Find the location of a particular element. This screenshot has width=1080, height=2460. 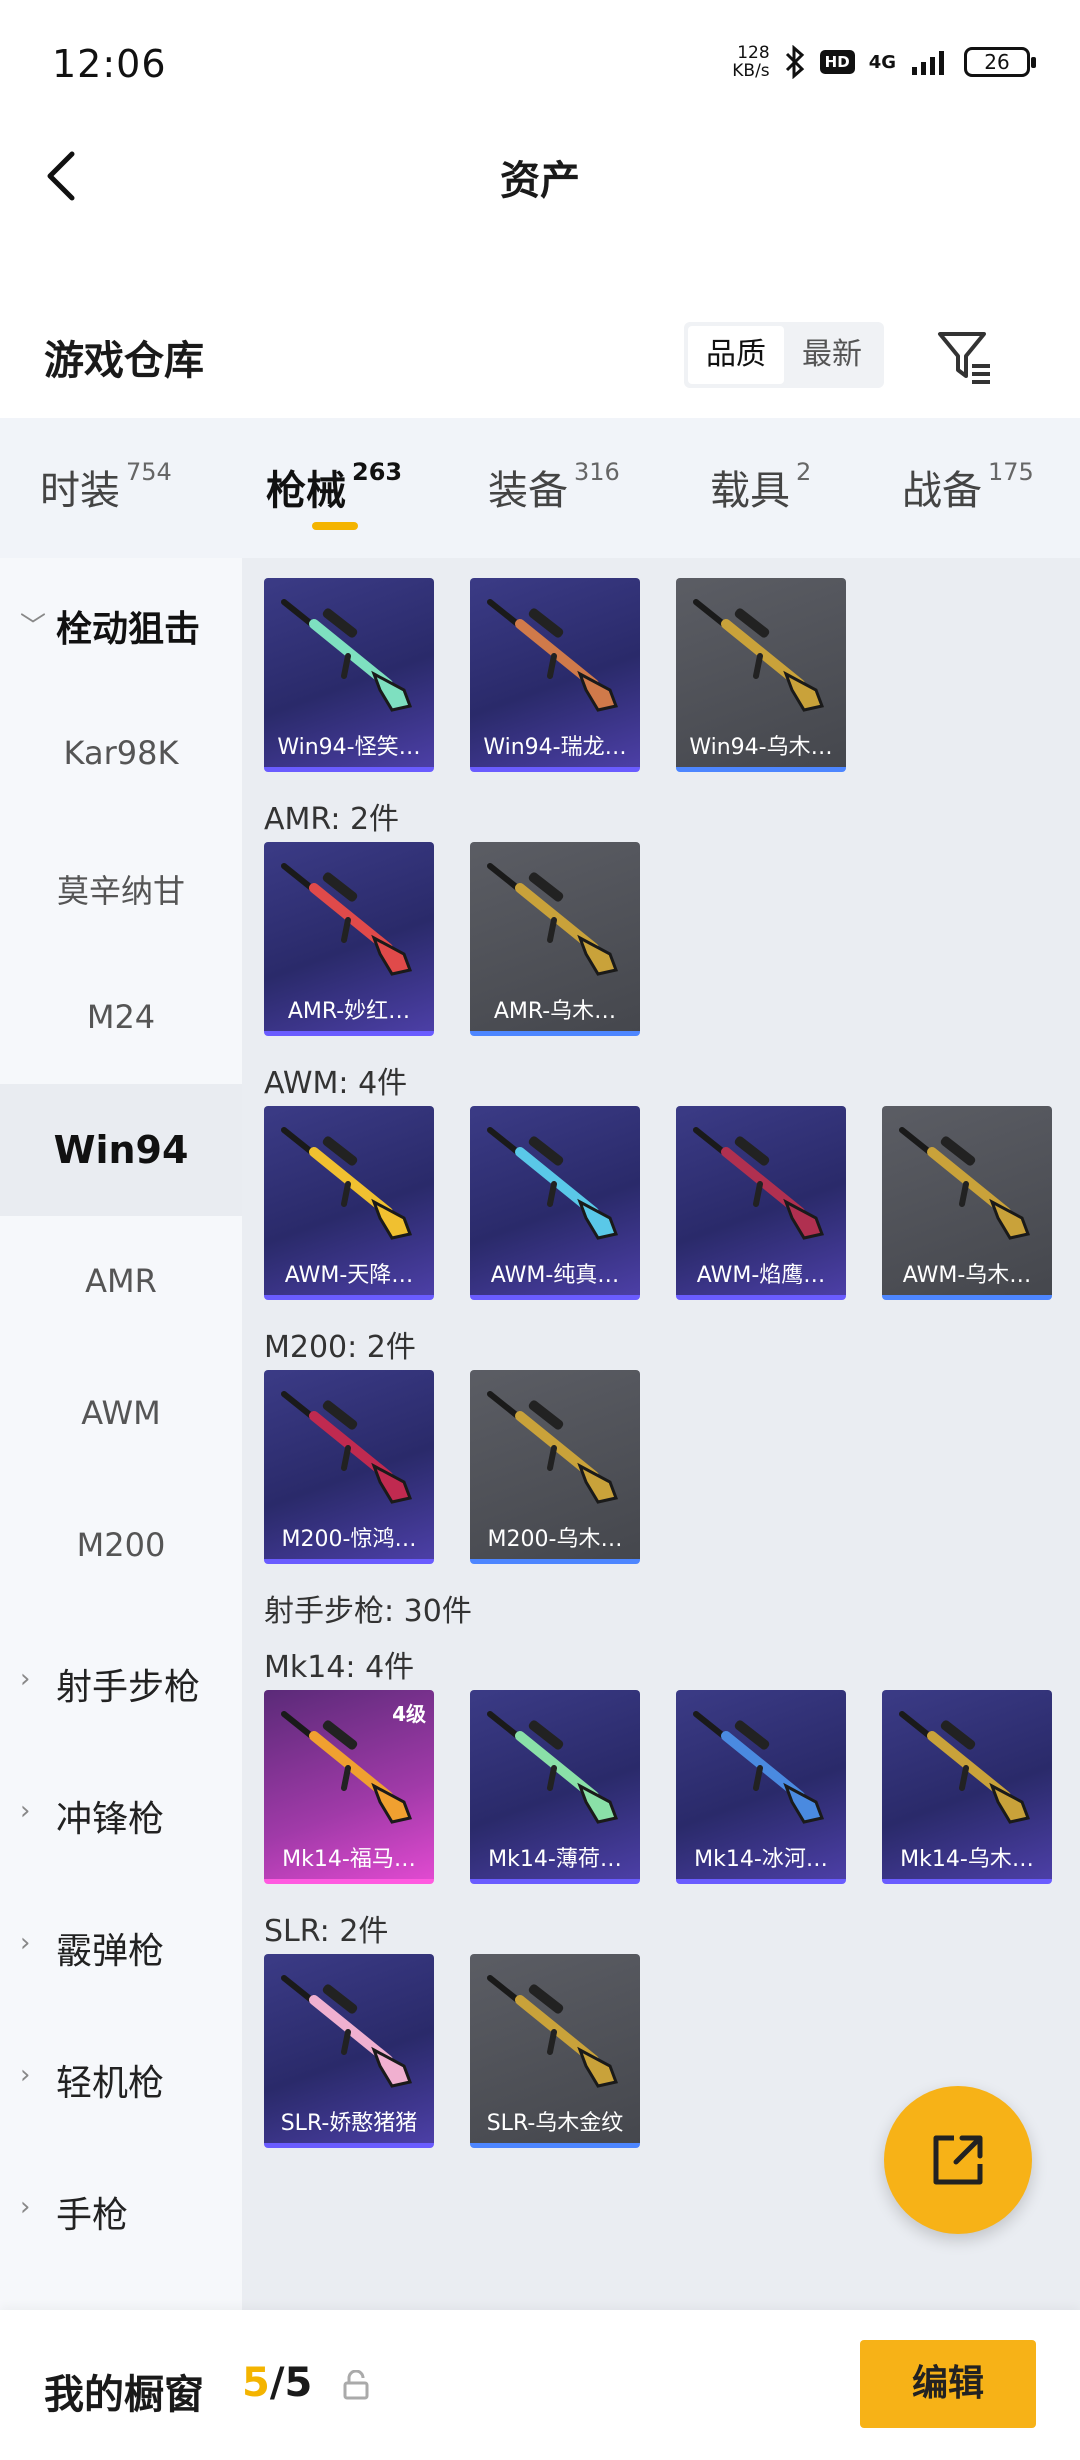

tab-fashion: 时装 754 is located at coordinates (106, 487).